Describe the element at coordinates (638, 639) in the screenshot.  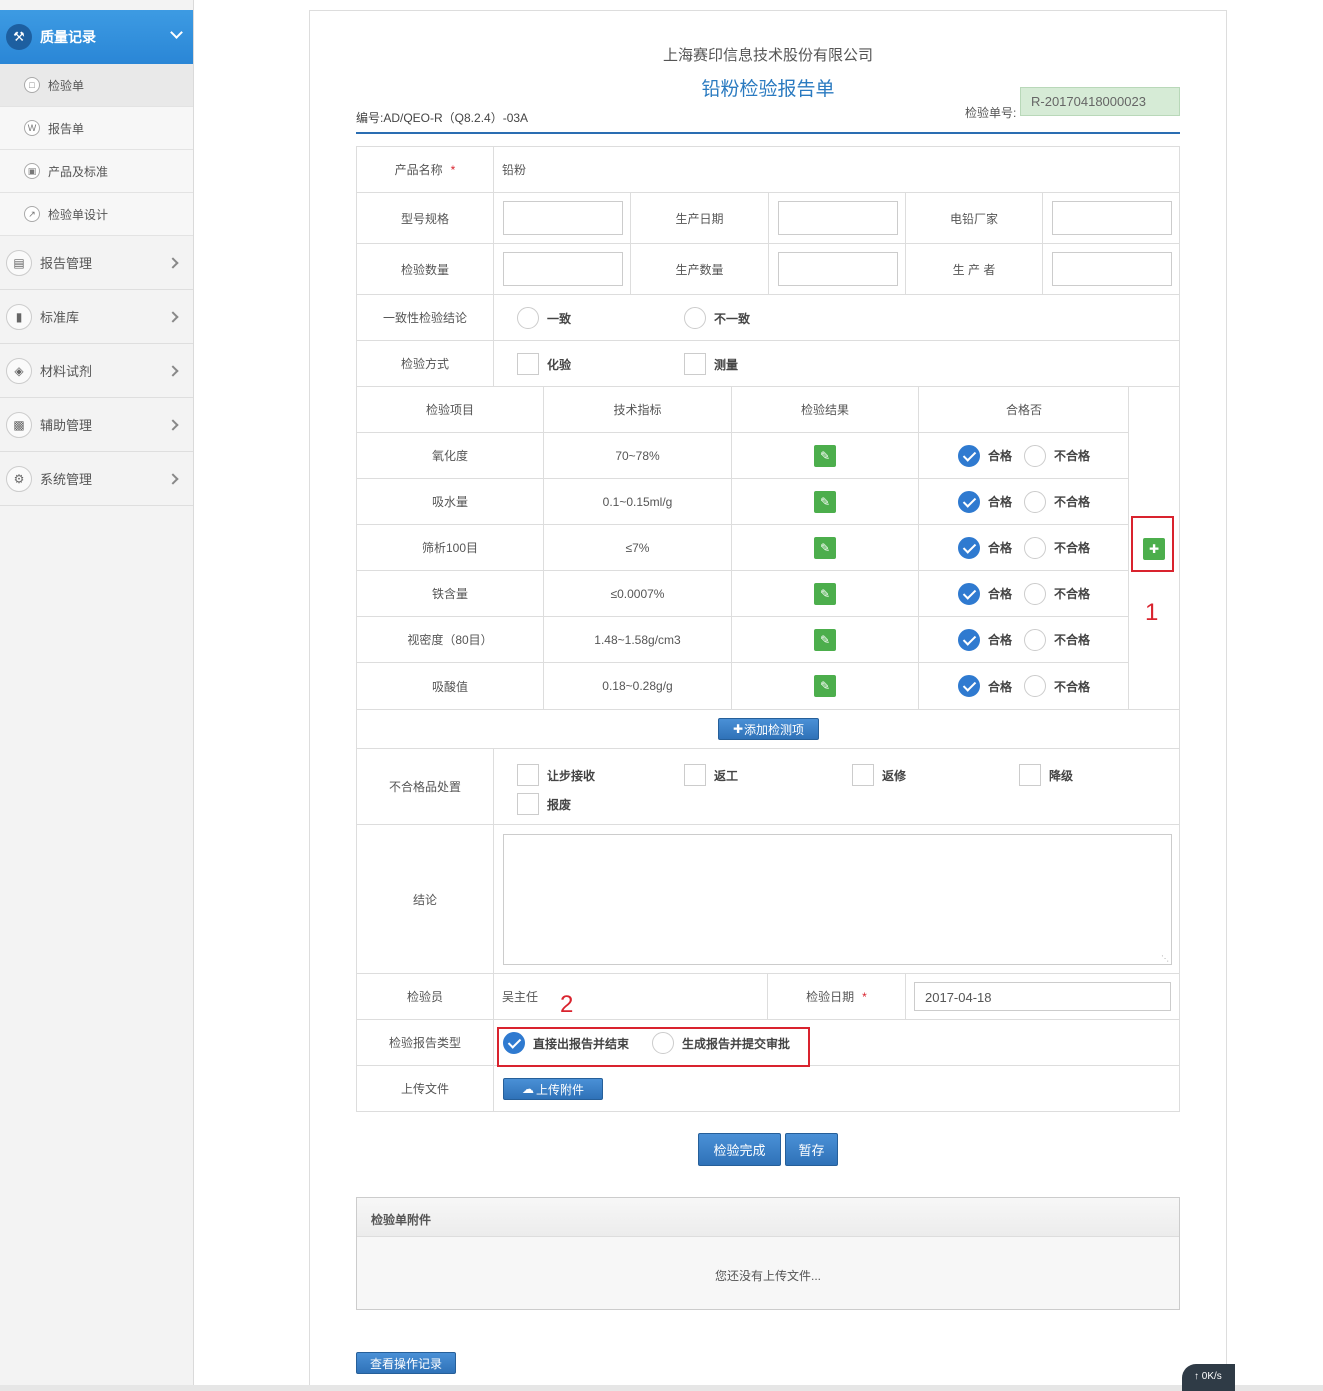
I see `item-spec: 1.48~1.58g/cm3` at that location.